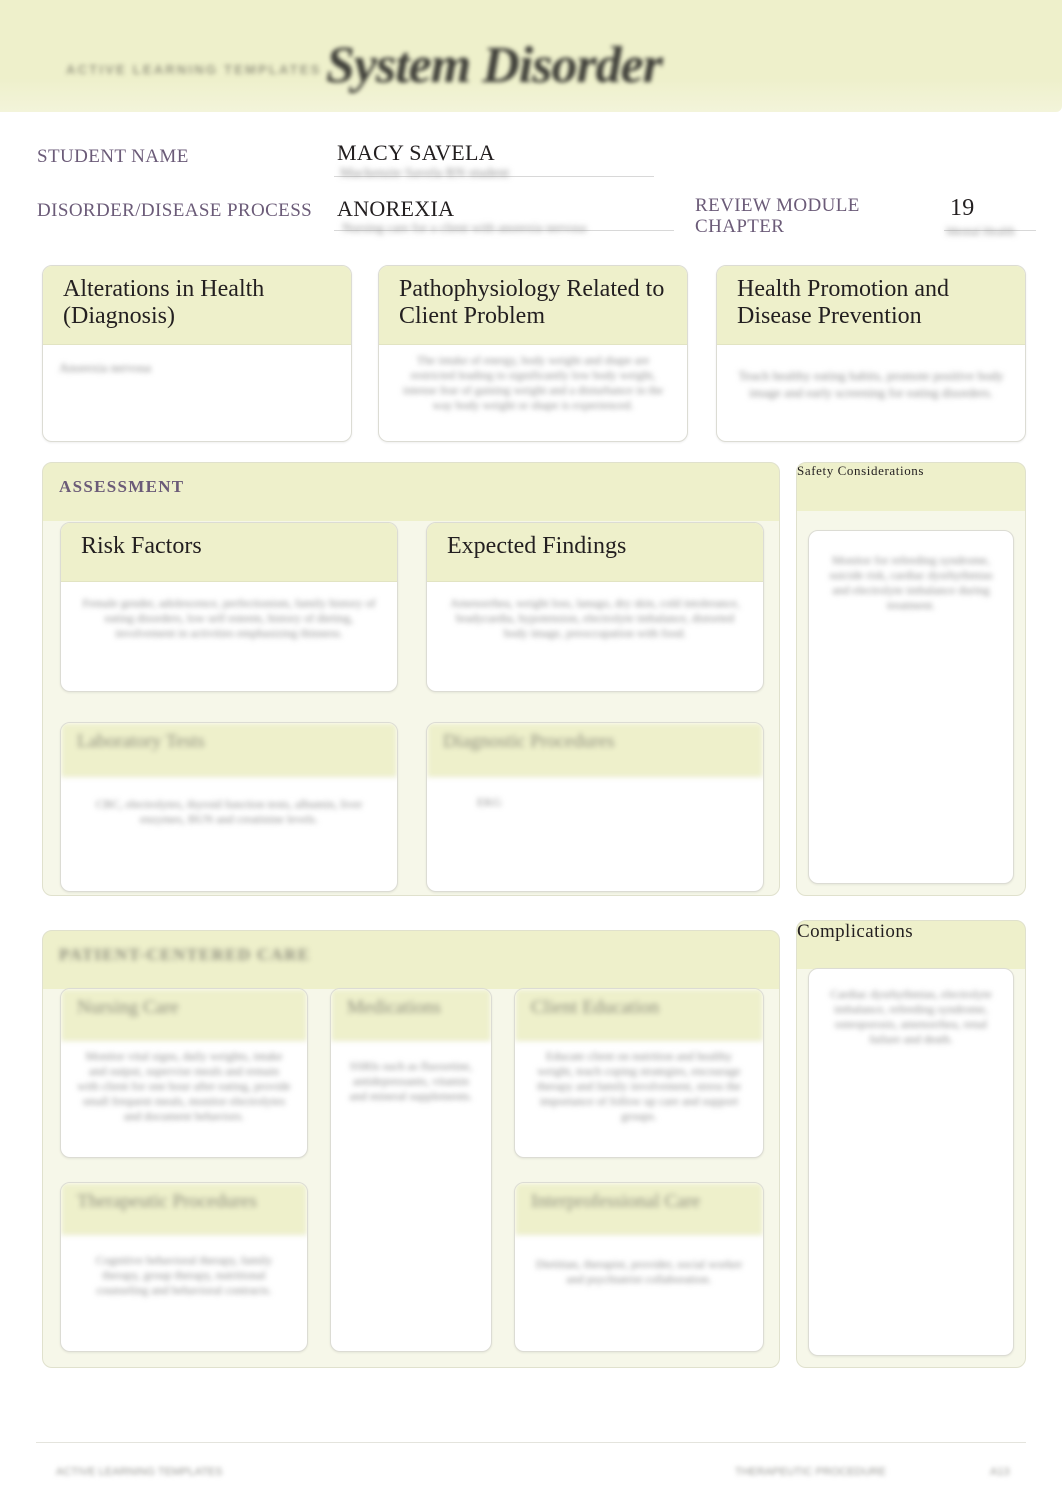  Describe the element at coordinates (113, 156) in the screenshot. I see `student-name-label: STUDENT NAME` at that location.